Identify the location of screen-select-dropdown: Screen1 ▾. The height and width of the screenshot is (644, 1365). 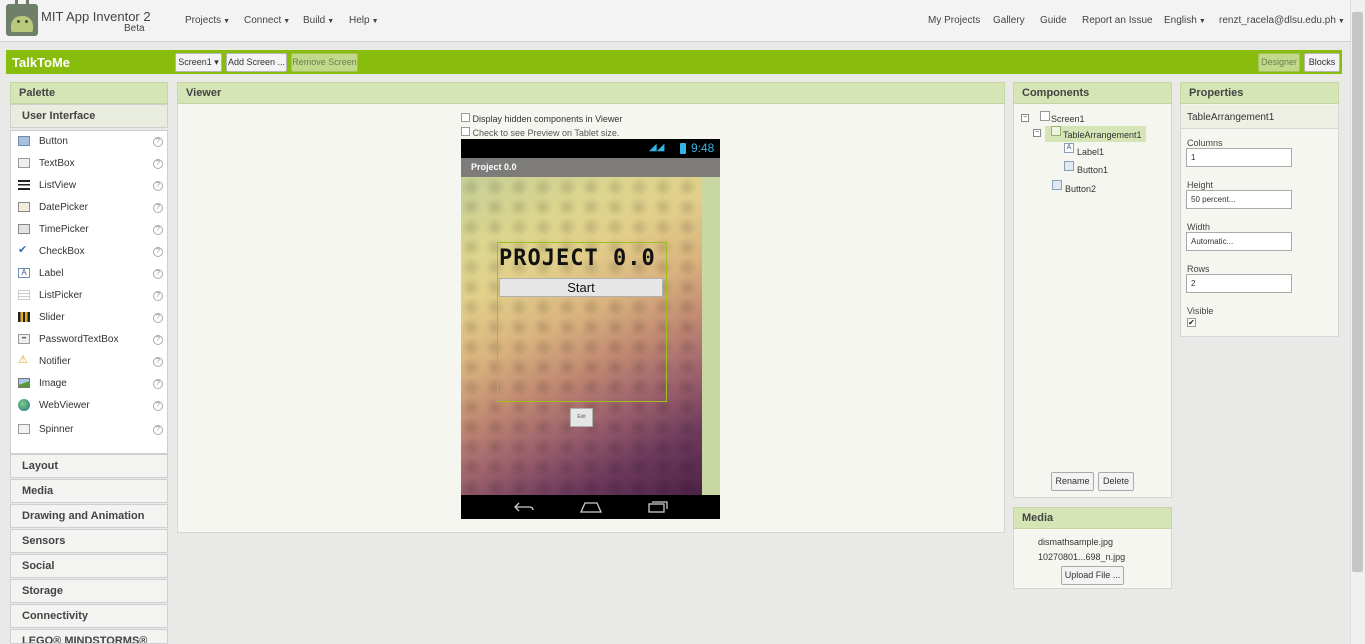
(198, 62).